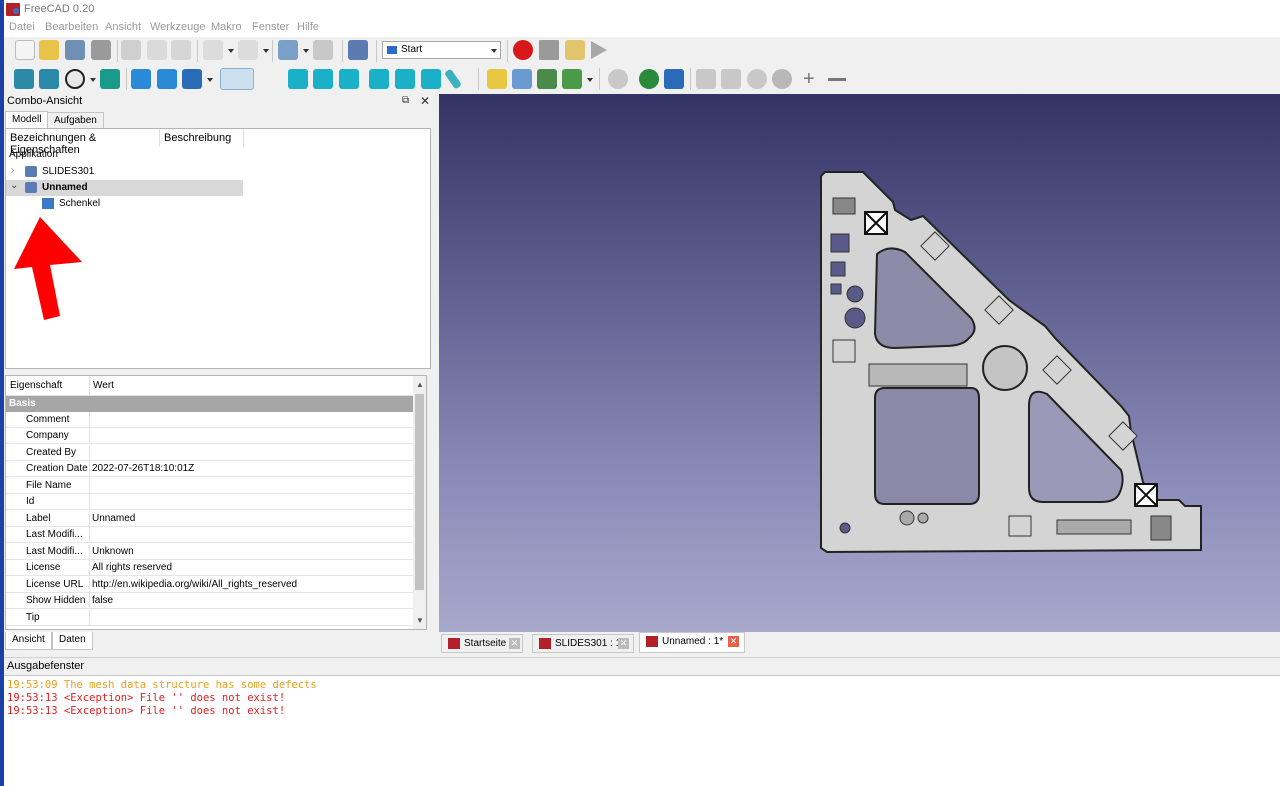 Image resolution: width=1280 pixels, height=786 pixels. What do you see at coordinates (209, 453) in the screenshot?
I see `property-row-created-by: Created By` at bounding box center [209, 453].